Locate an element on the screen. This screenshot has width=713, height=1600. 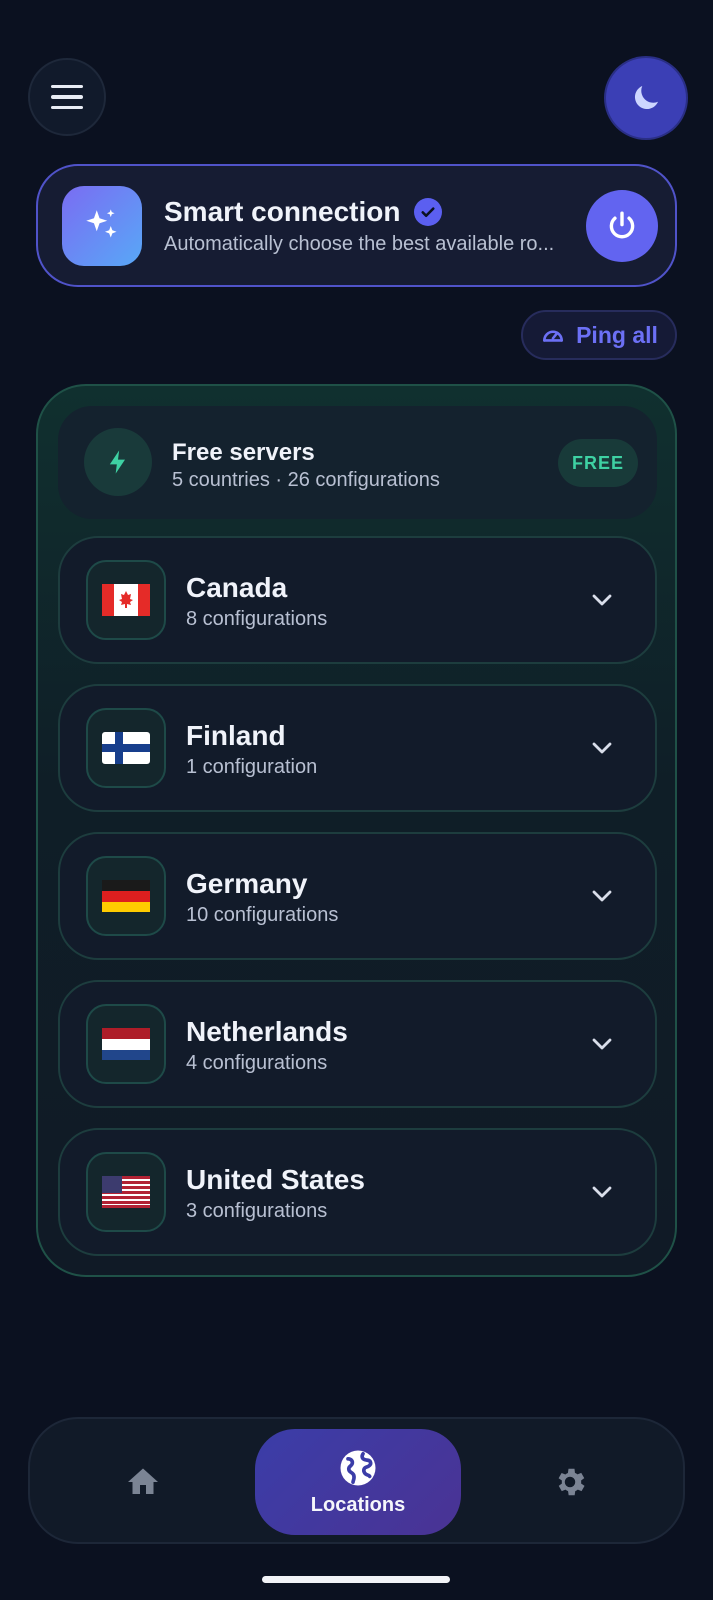
home-icon is located at coordinates (143, 1481).